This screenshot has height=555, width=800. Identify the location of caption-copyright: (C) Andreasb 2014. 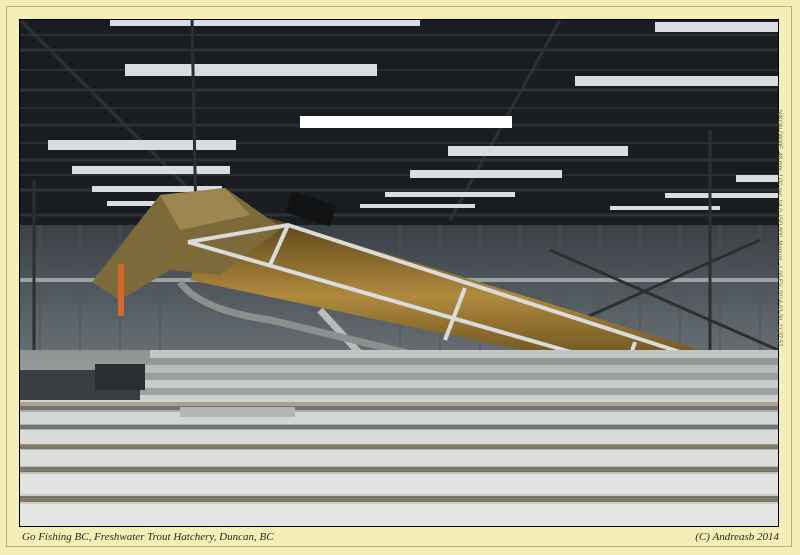
(737, 537).